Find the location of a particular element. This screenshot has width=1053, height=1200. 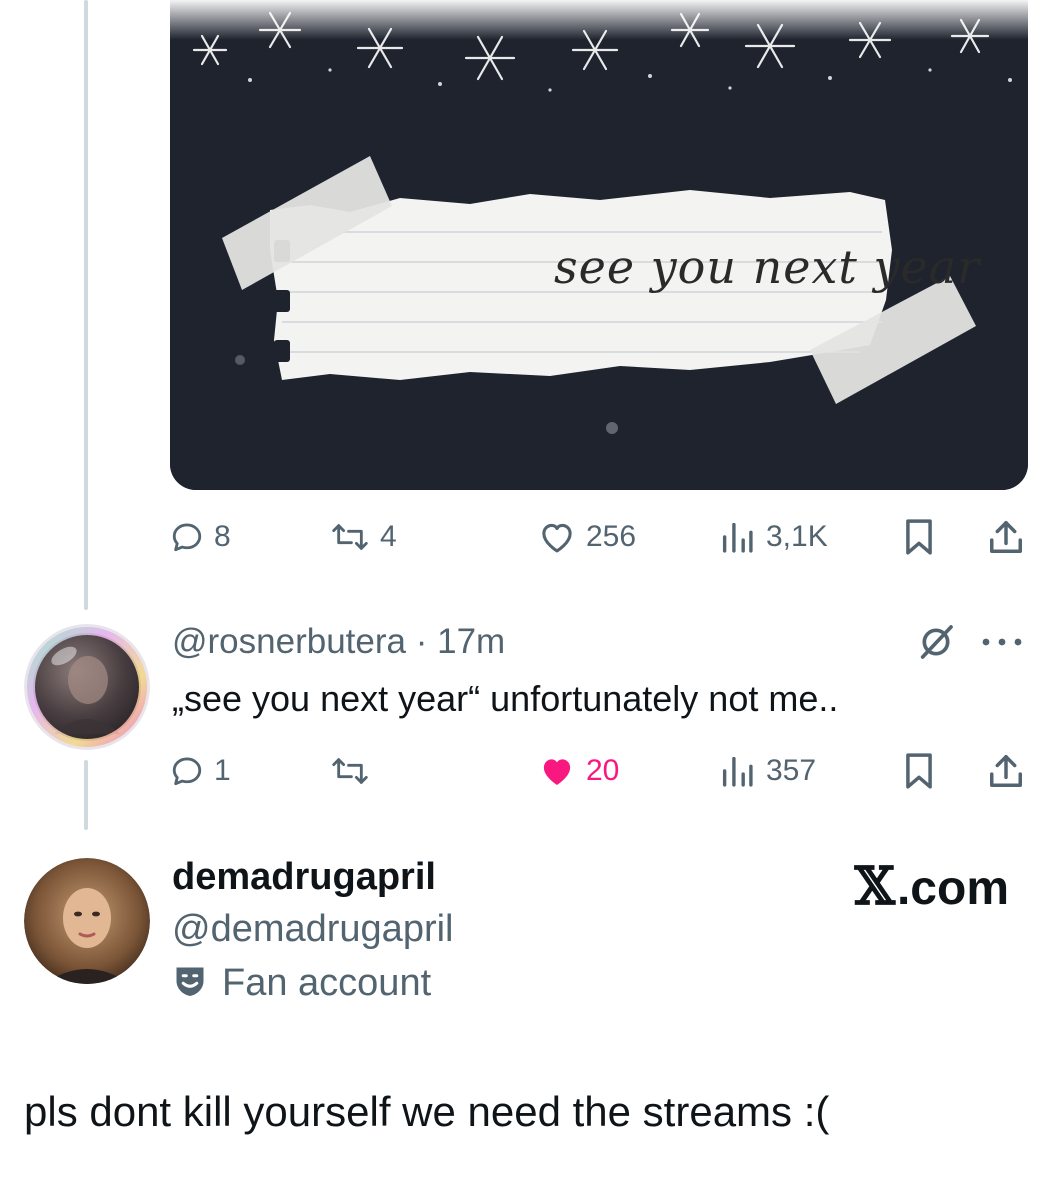

tweet-action-bar: 8 4 256 3,1K is located at coordinates (600, 537).